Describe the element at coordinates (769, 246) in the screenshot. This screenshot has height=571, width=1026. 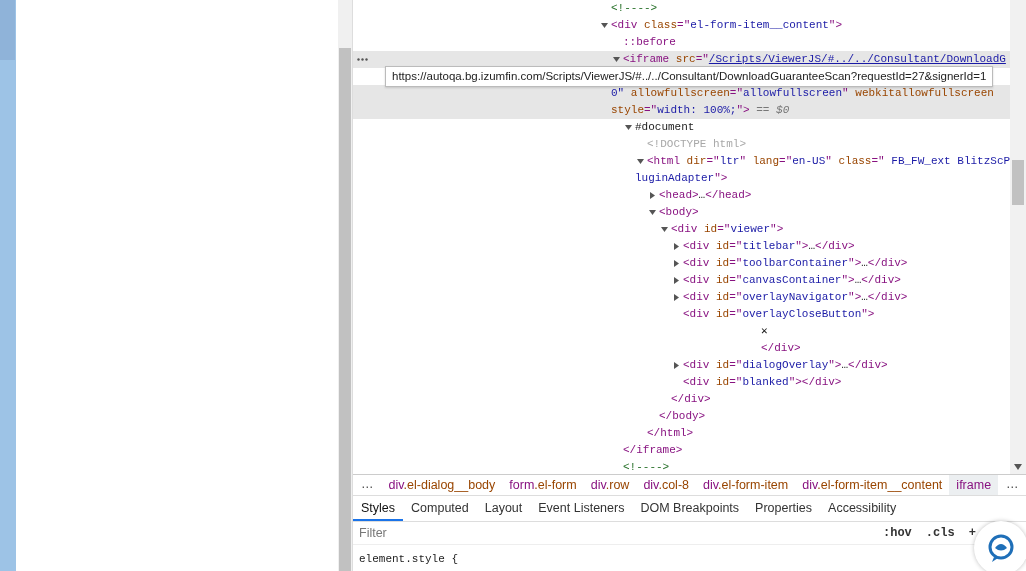
I see `dom-node: <div id="titlebar">…</div>` at that location.